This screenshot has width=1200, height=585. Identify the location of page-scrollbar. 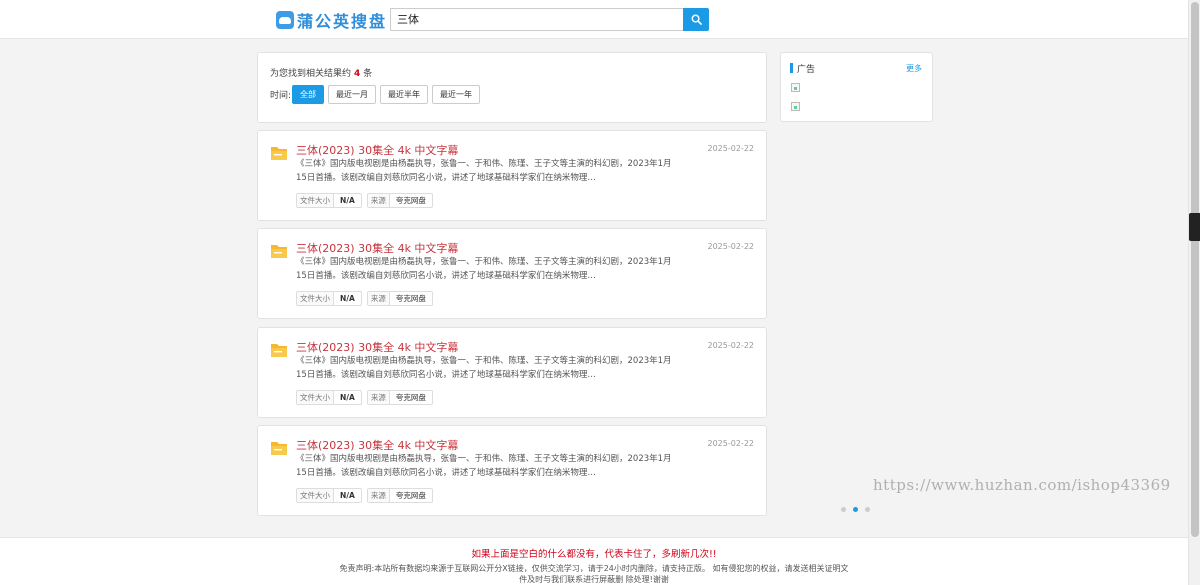
(1194, 292).